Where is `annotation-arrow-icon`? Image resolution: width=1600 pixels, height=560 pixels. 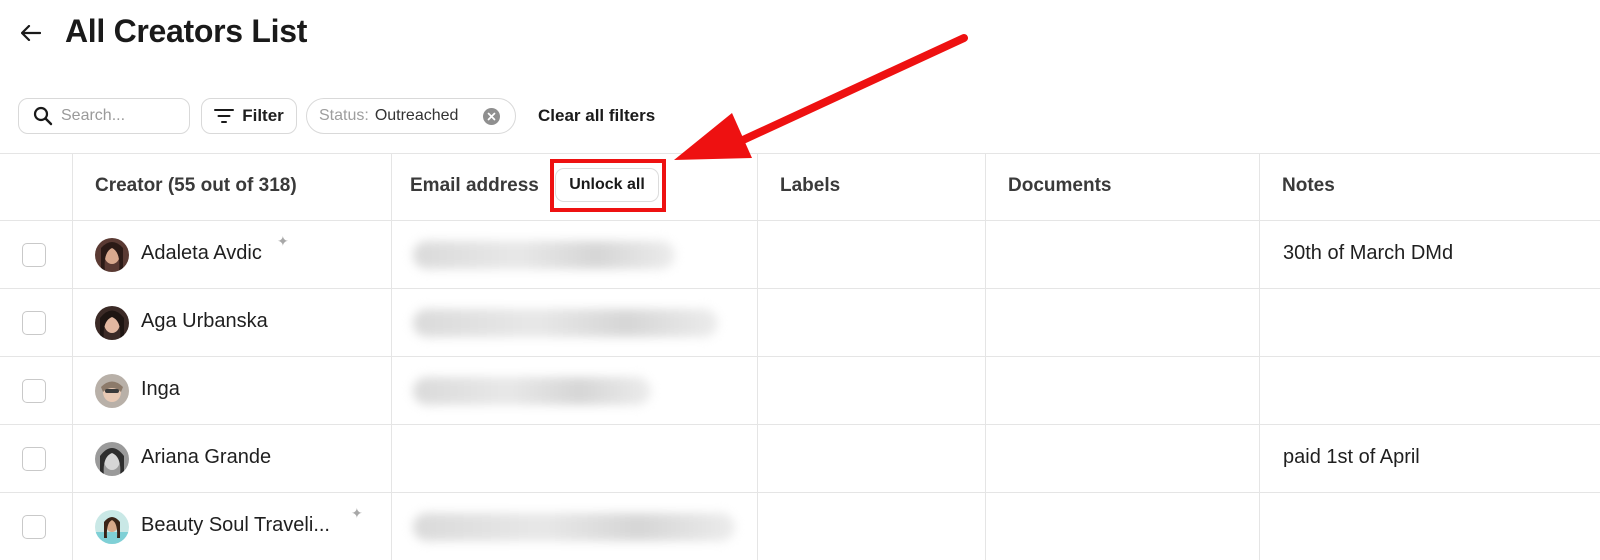
annotation-arrow-icon is located at coordinates (821, 97).